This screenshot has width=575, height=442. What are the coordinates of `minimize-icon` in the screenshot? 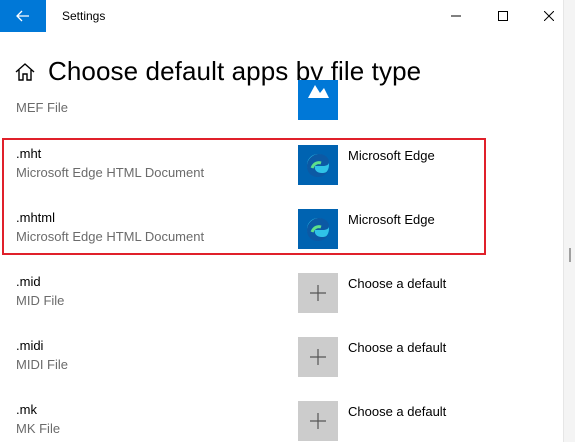 It's located at (456, 16).